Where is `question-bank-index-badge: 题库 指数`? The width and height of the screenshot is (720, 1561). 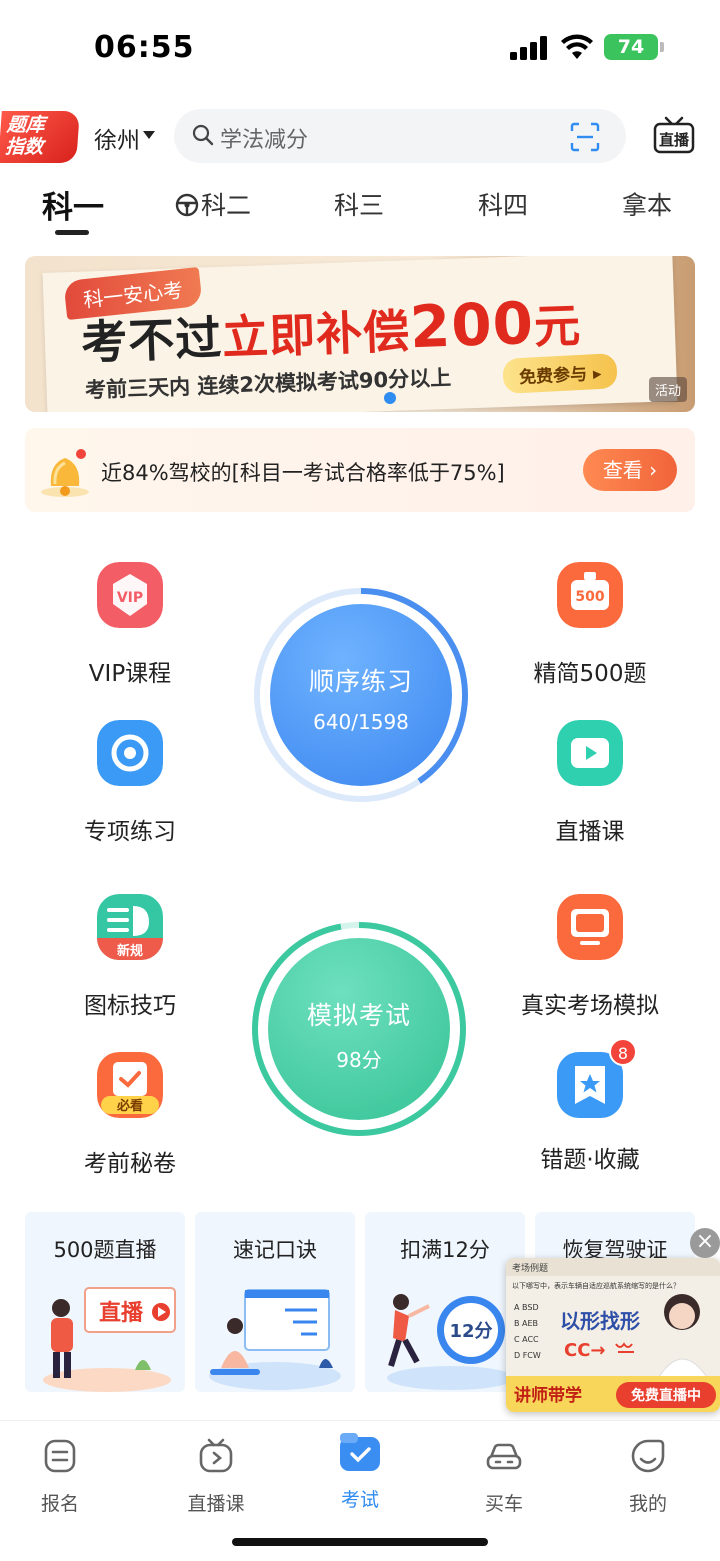
question-bank-index-badge: 题库 指数 is located at coordinates (40, 137).